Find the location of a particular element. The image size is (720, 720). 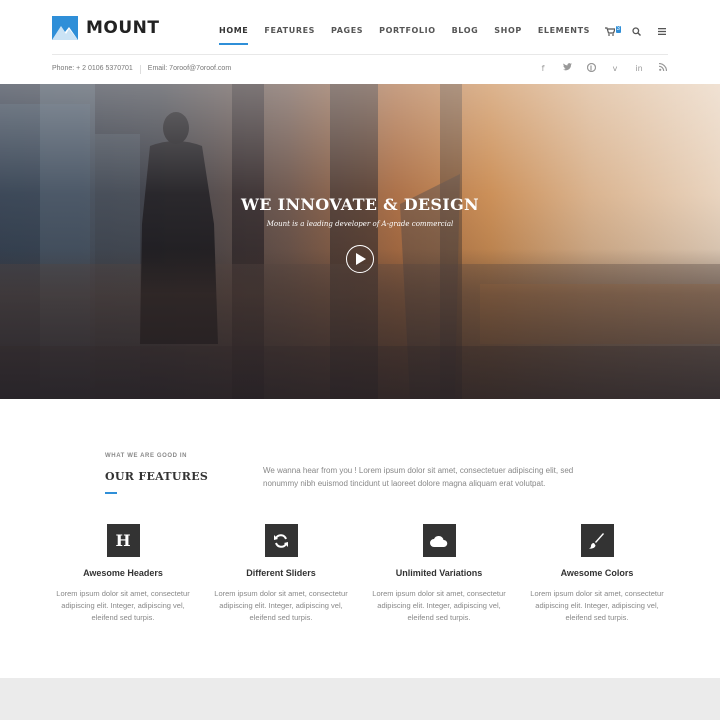

feature-title: Awesome Colors is located at coordinates (597, 573).